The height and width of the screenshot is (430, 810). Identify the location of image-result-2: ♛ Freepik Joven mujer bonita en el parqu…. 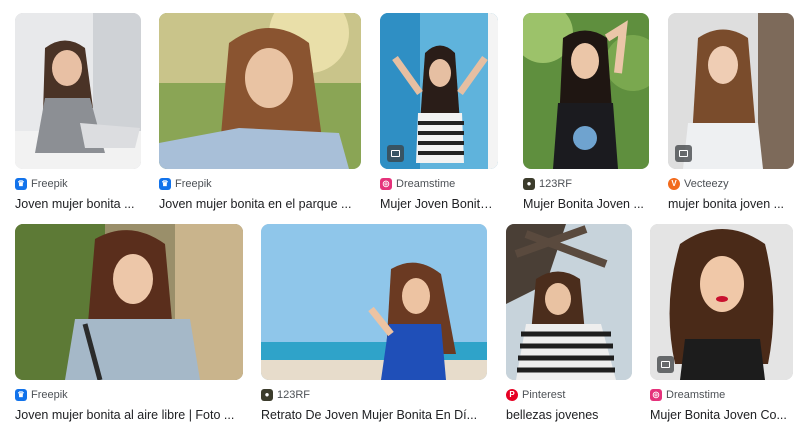
(260, 112).